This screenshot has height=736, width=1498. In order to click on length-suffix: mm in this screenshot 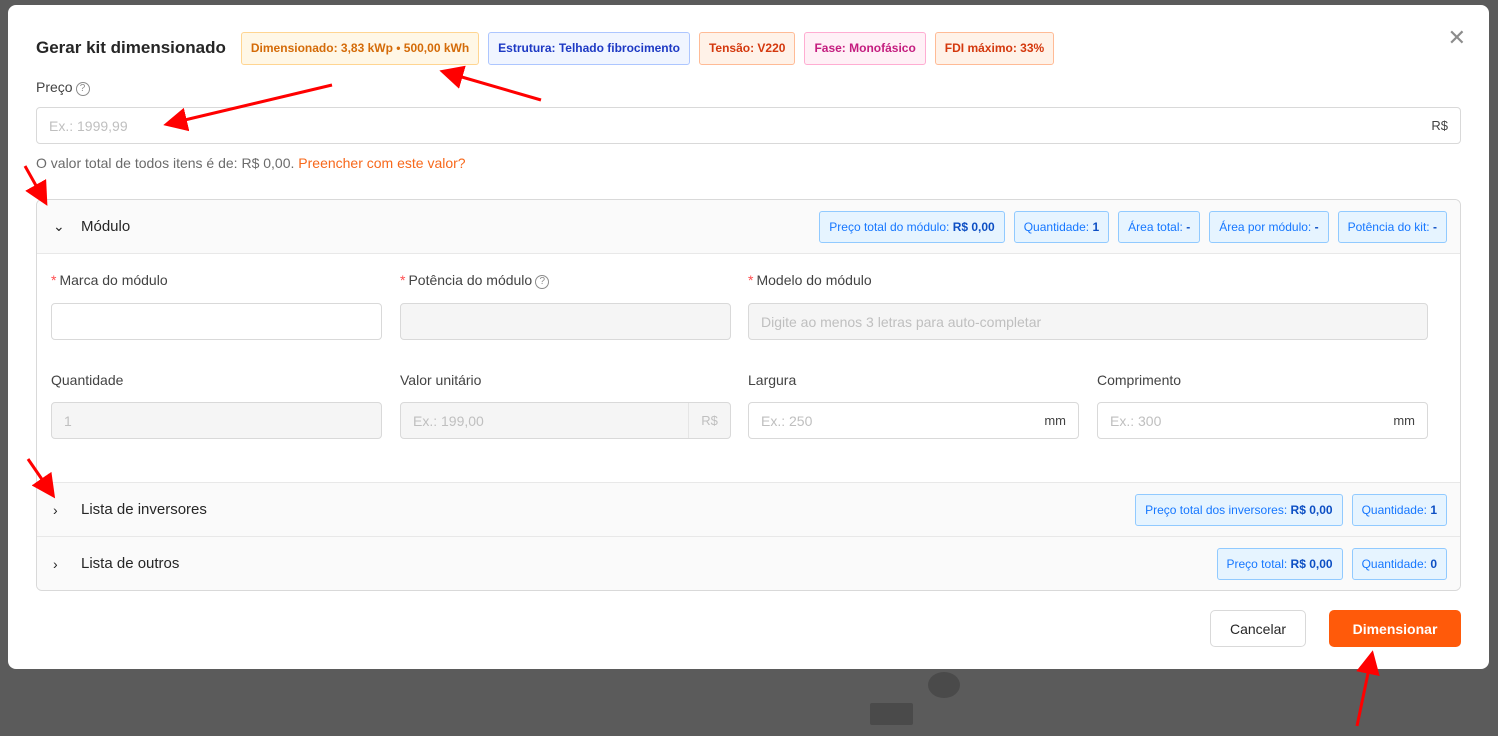, I will do `click(1404, 420)`.